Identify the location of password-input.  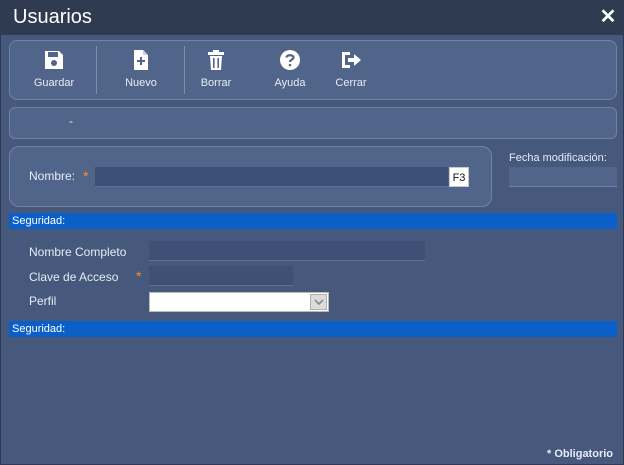
(221, 276).